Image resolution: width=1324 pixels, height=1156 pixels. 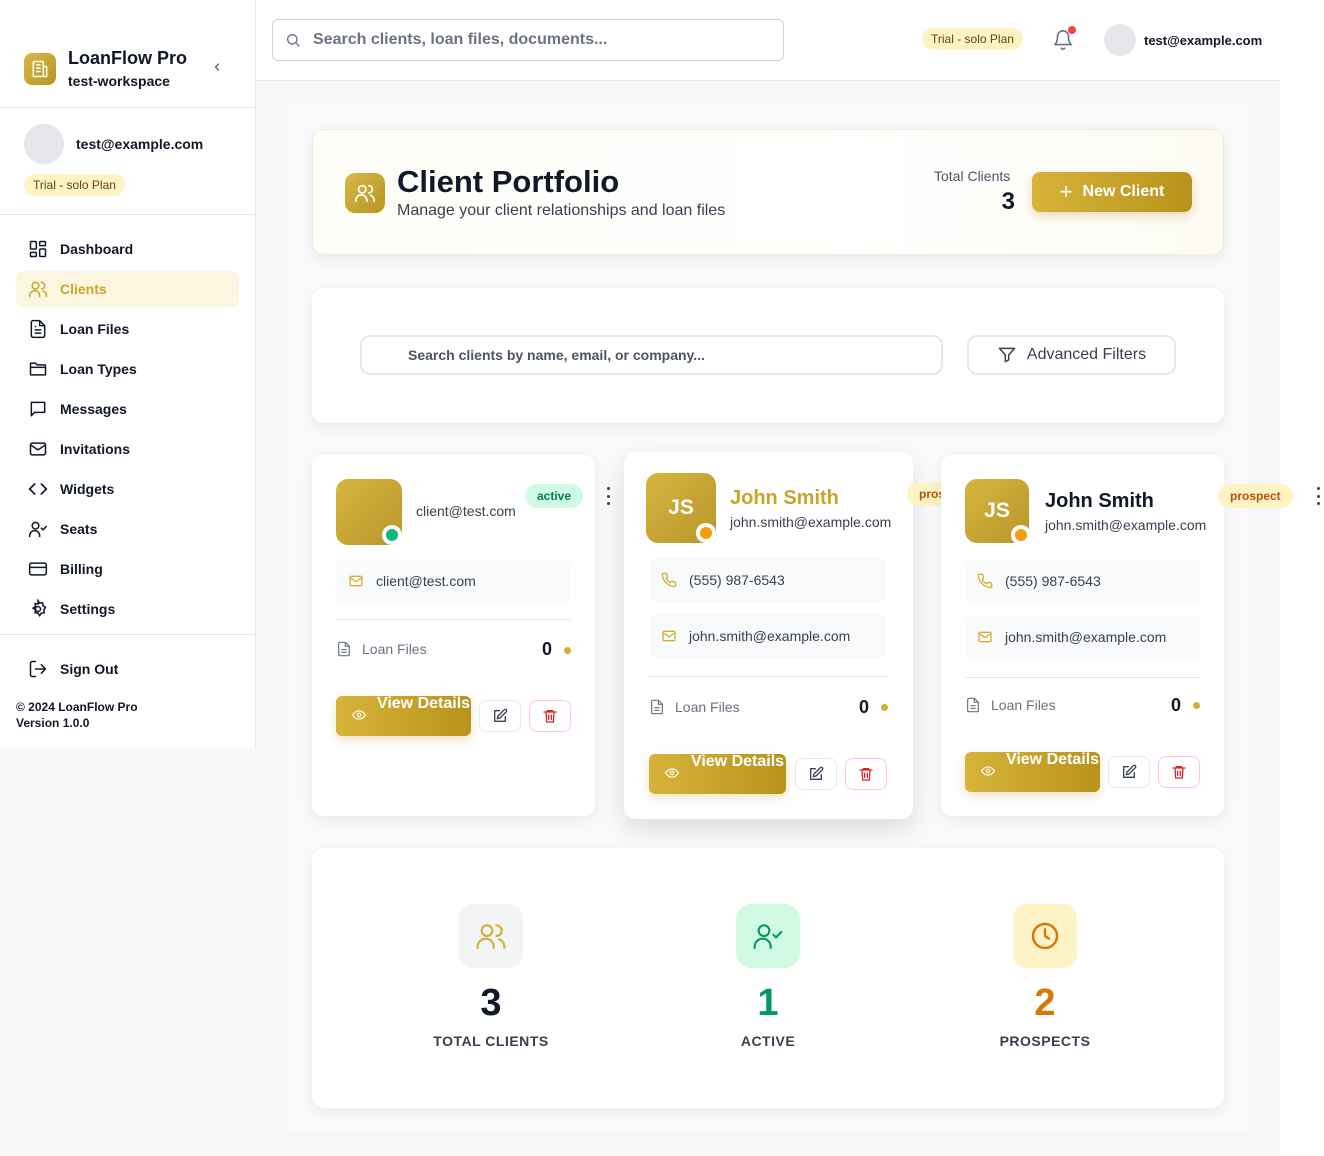 I want to click on sidebar-item-label: Loan Types, so click(x=98, y=369).